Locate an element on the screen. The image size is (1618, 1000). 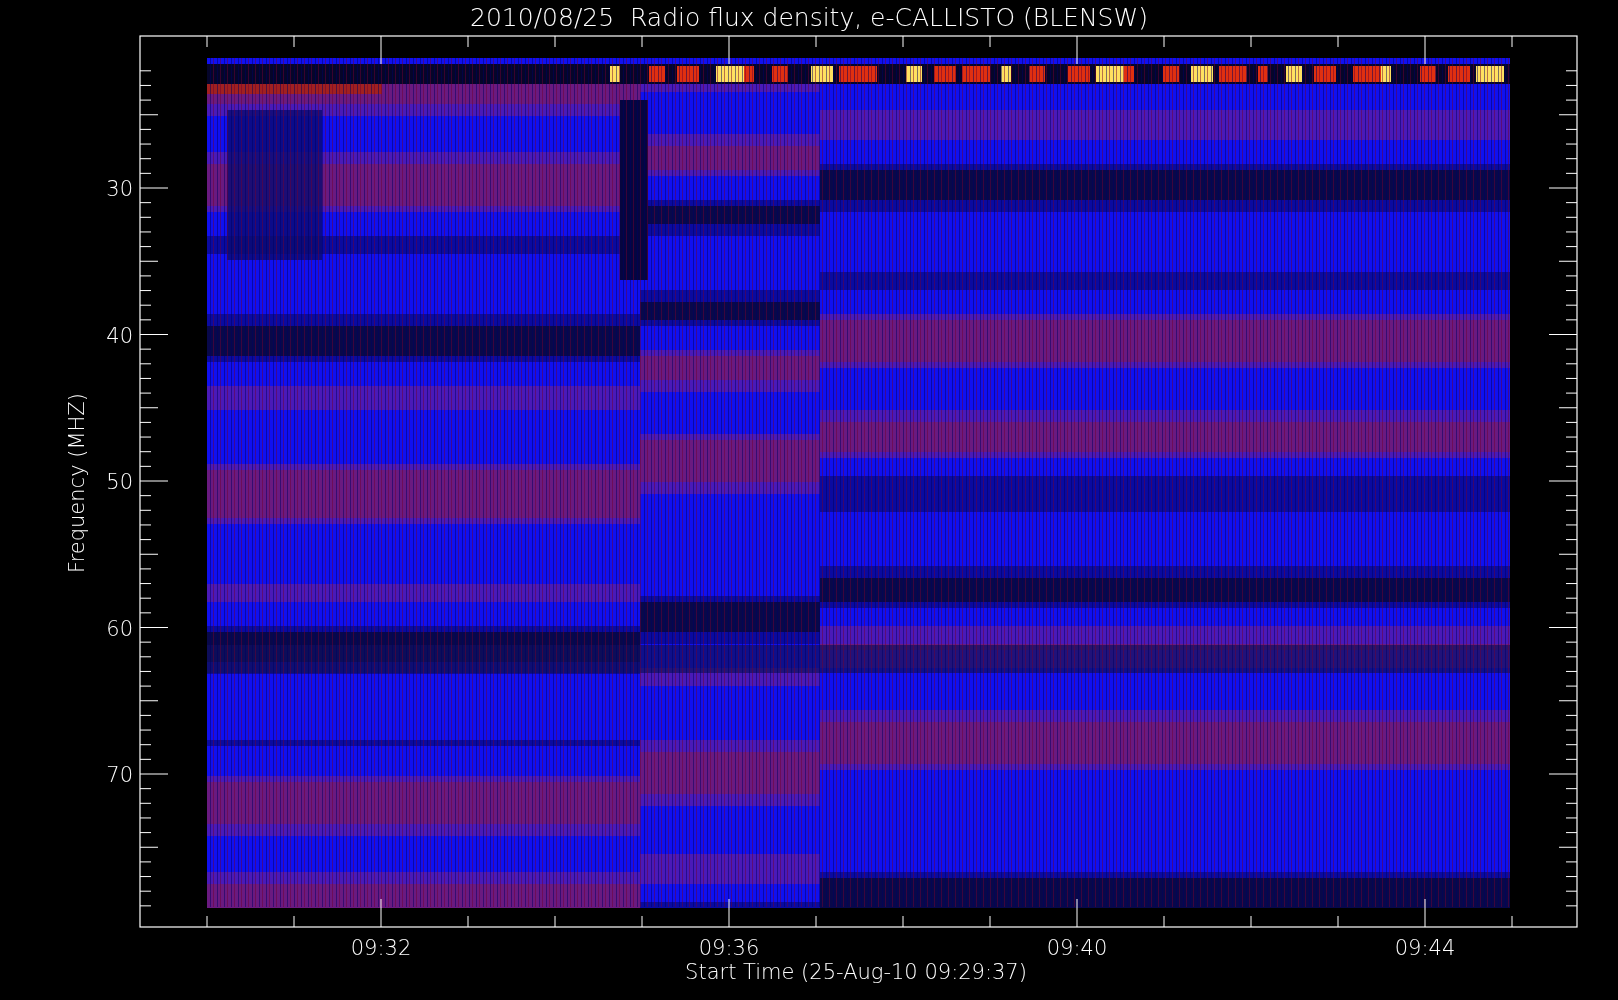
y-tick-label: 30 is located at coordinates (119, 189).